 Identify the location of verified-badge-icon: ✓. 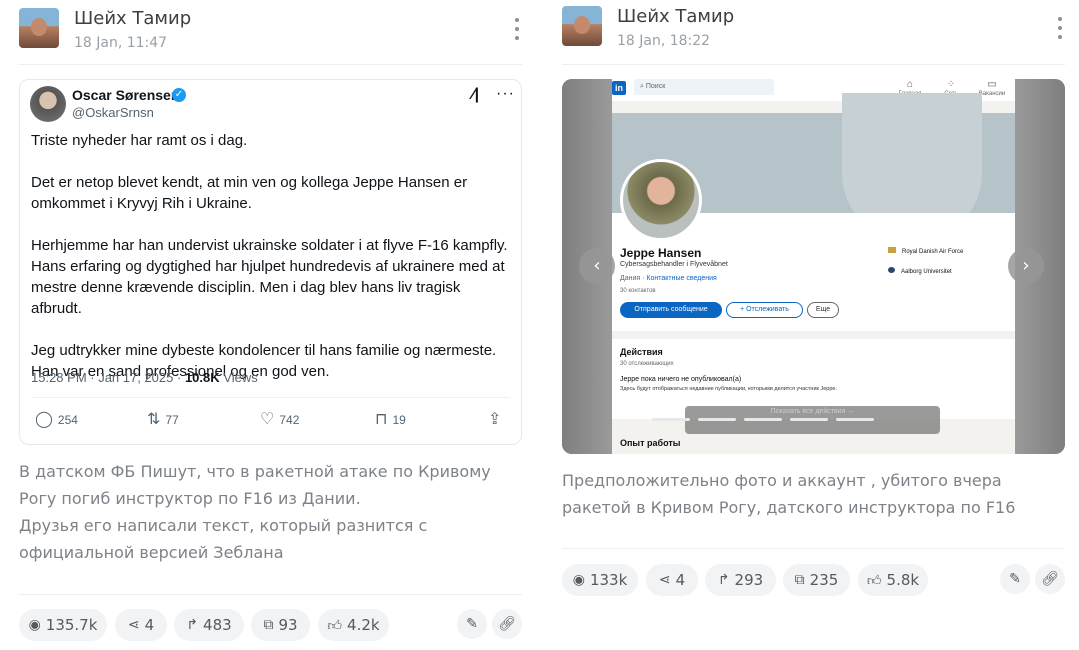
(179, 95).